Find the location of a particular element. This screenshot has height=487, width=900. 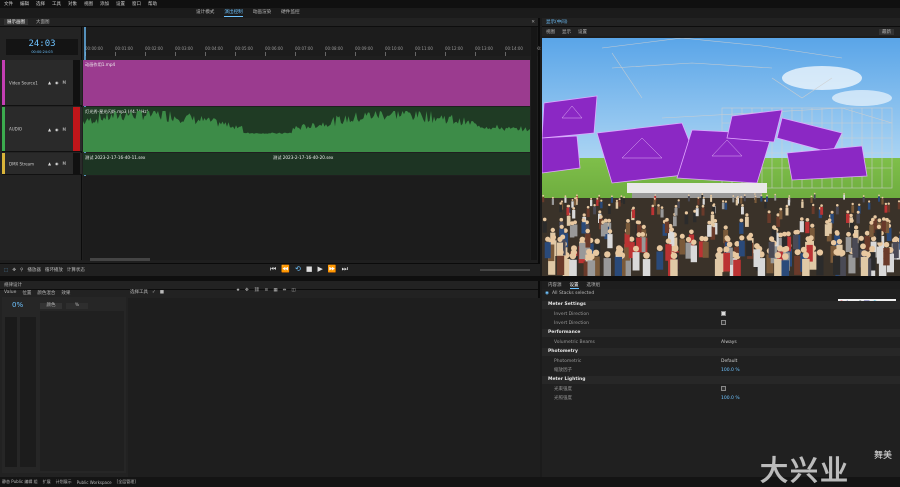

menu-item-2: 选择 is located at coordinates (40, 4).